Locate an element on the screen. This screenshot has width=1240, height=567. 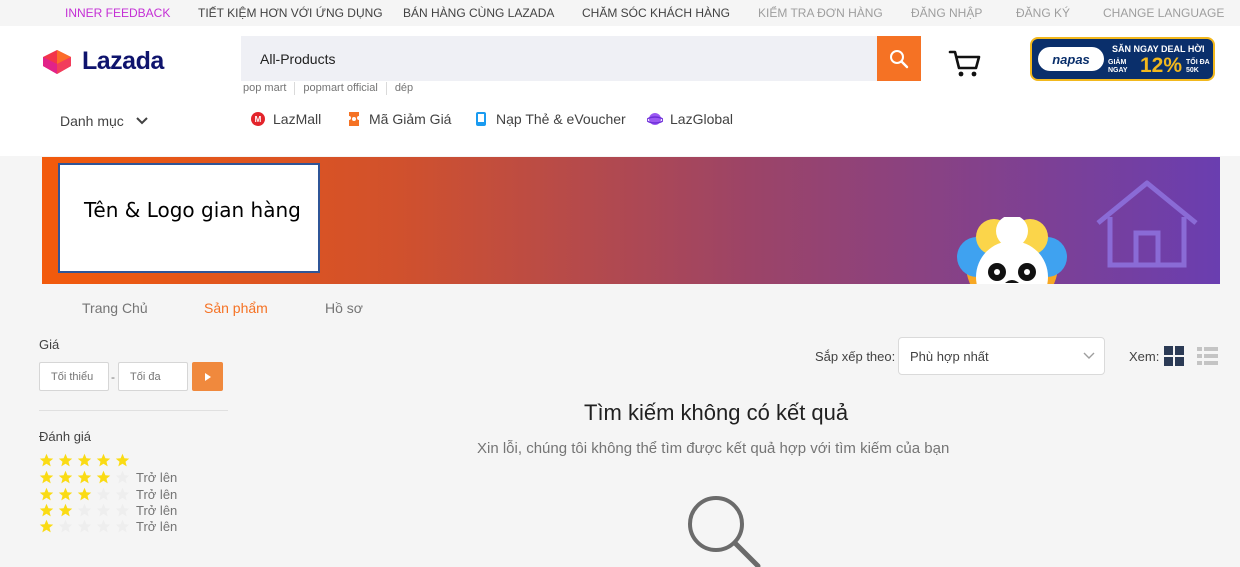
cart-icon is located at coordinates (965, 63).